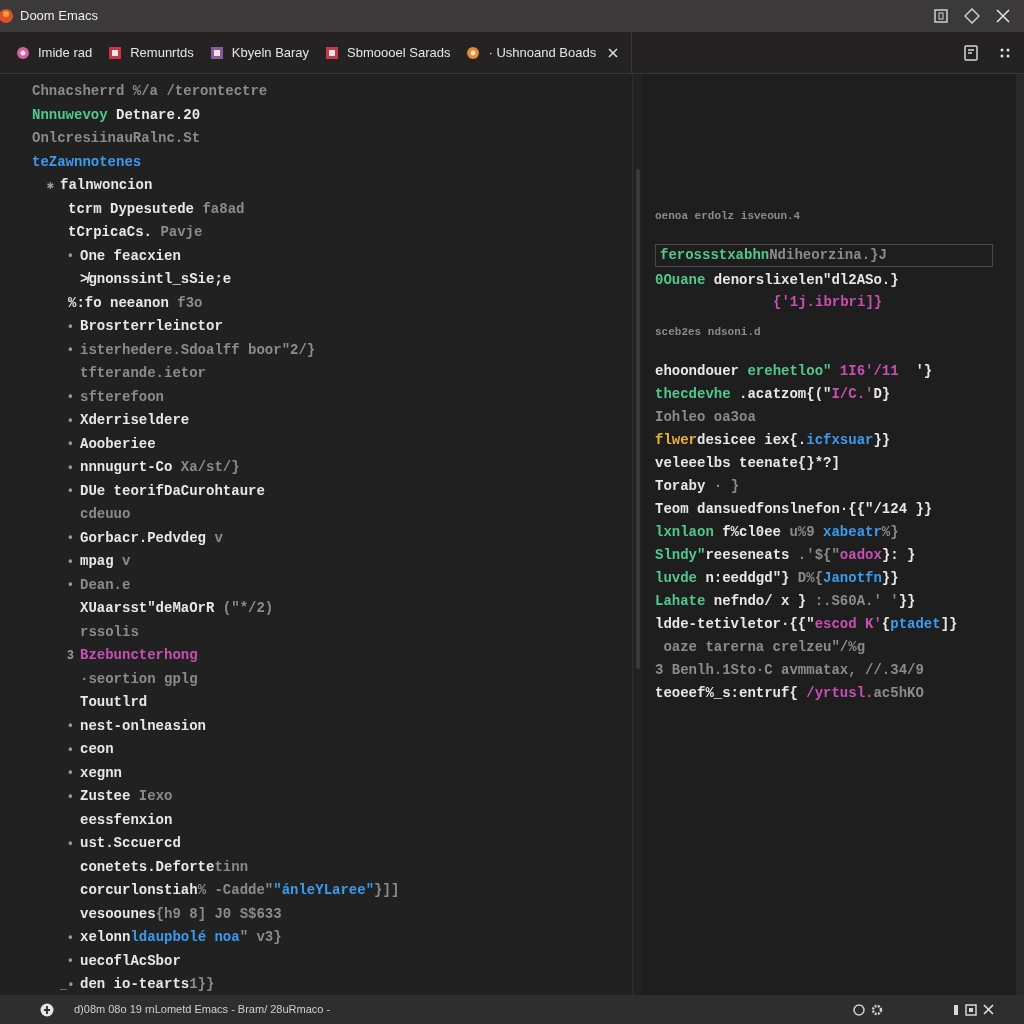 This screenshot has height=1024, width=1024. Describe the element at coordinates (105, 562) in the screenshot. I see `code-line: mpag v` at that location.